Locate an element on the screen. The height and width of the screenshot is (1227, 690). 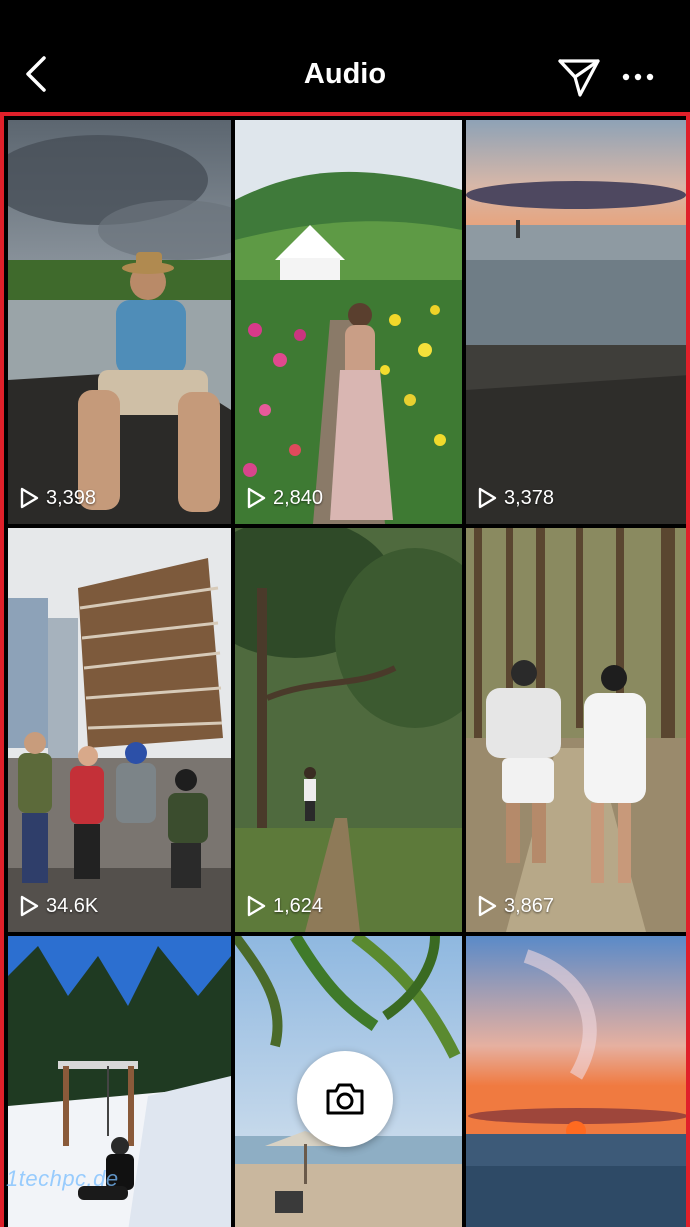
paper-plane-icon is located at coordinates (579, 78).